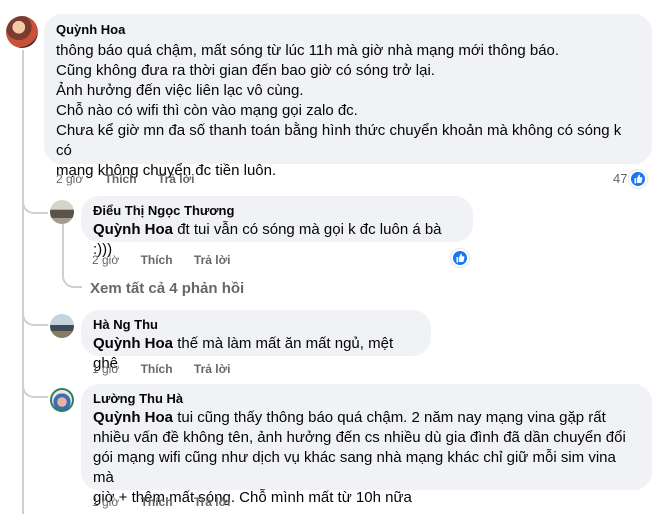 The width and height of the screenshot is (672, 514). What do you see at coordinates (105, 260) in the screenshot?
I see `reply-timestamp: 2 giờ` at bounding box center [105, 260].